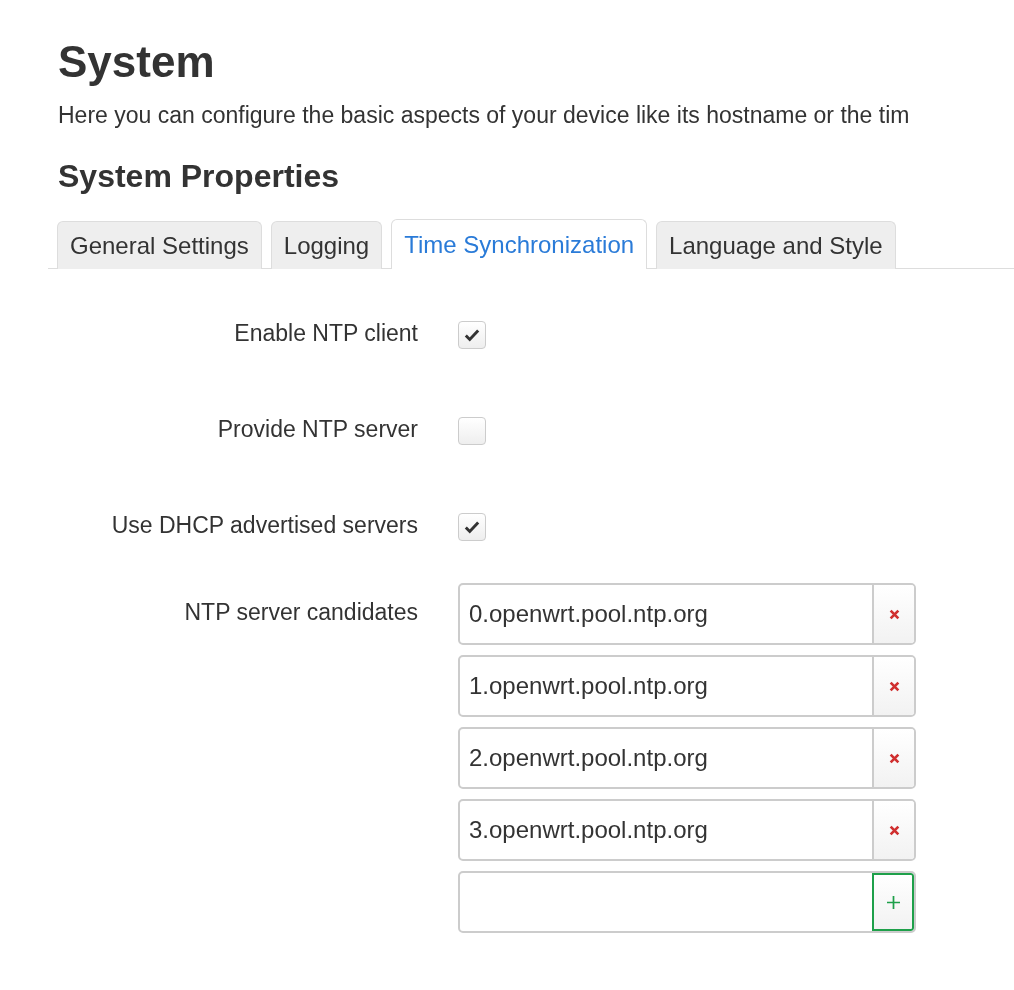 This screenshot has width=1014, height=990. I want to click on page-description: Here you can configure the basic aspects of your device like its hostname or the tim, so click(484, 115).